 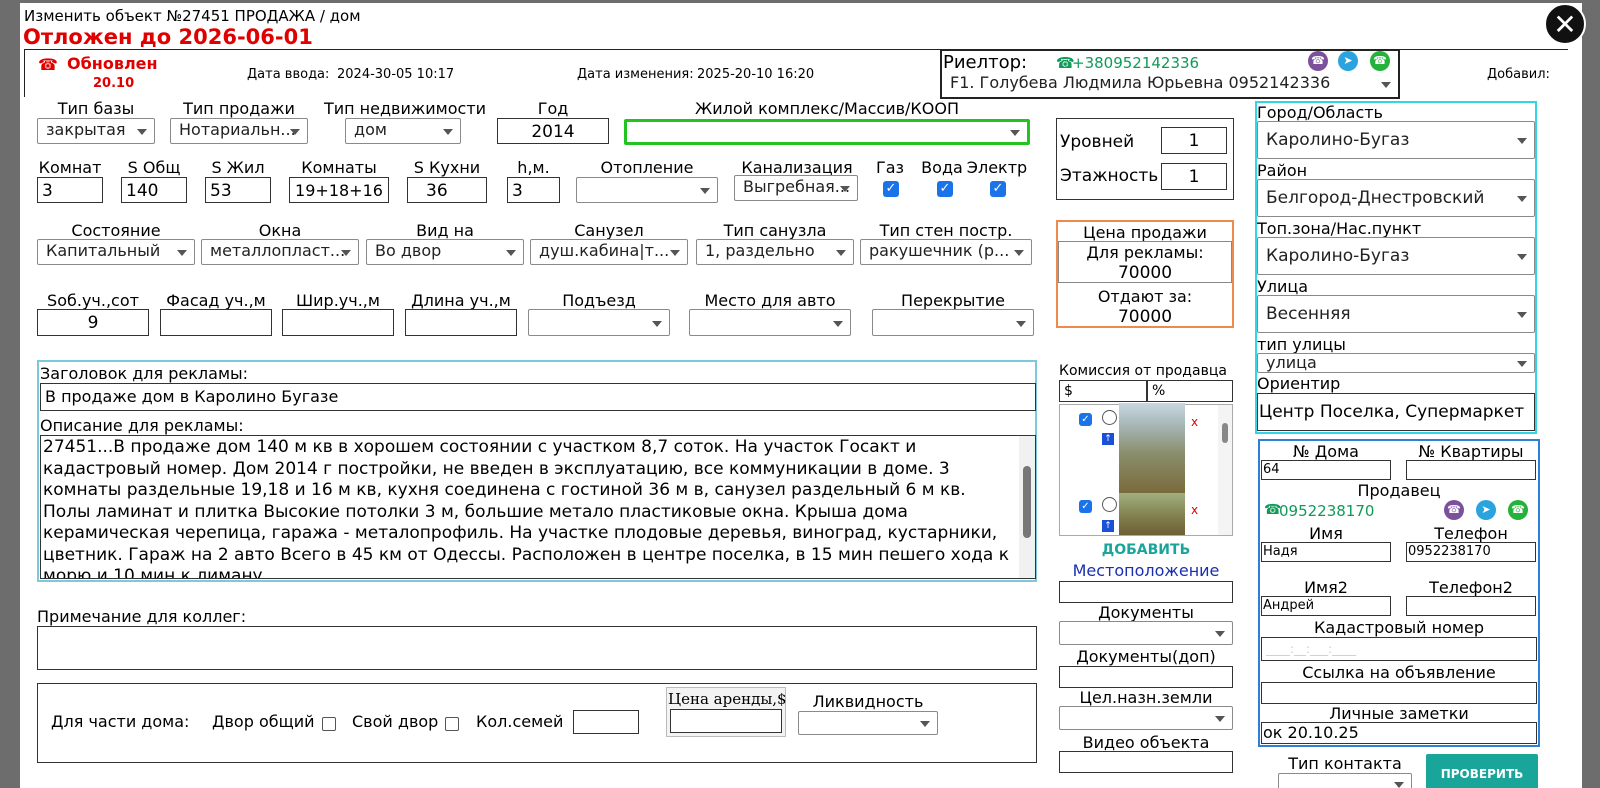 What do you see at coordinates (891, 189) in the screenshot?
I see `gas-checkbox: ✓` at bounding box center [891, 189].